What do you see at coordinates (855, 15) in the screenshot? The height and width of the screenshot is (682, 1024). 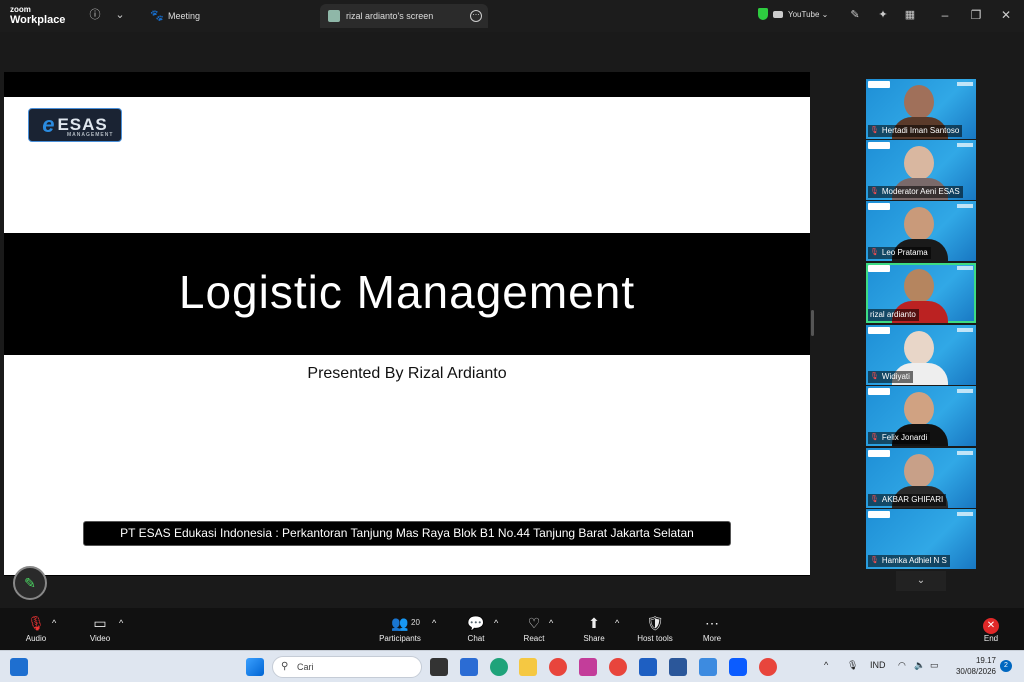 I see `magic-wand-icon: ✎` at bounding box center [855, 15].